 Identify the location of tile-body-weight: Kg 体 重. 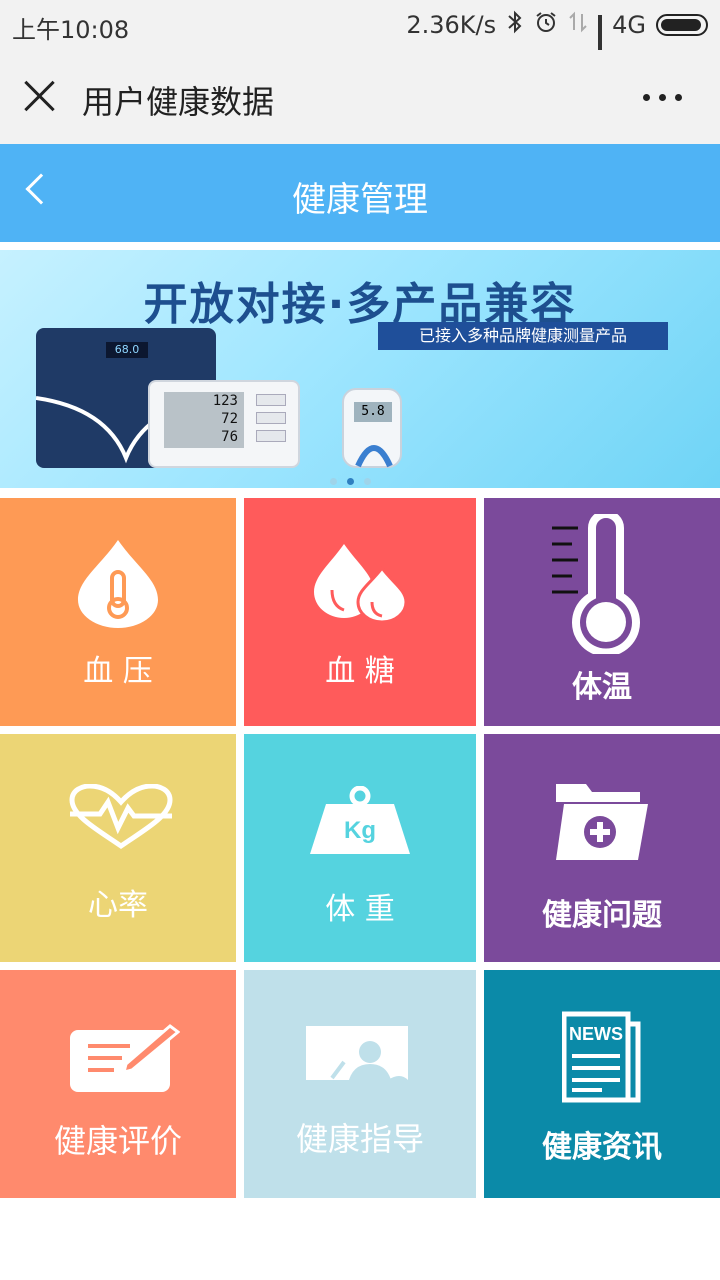
(360, 848).